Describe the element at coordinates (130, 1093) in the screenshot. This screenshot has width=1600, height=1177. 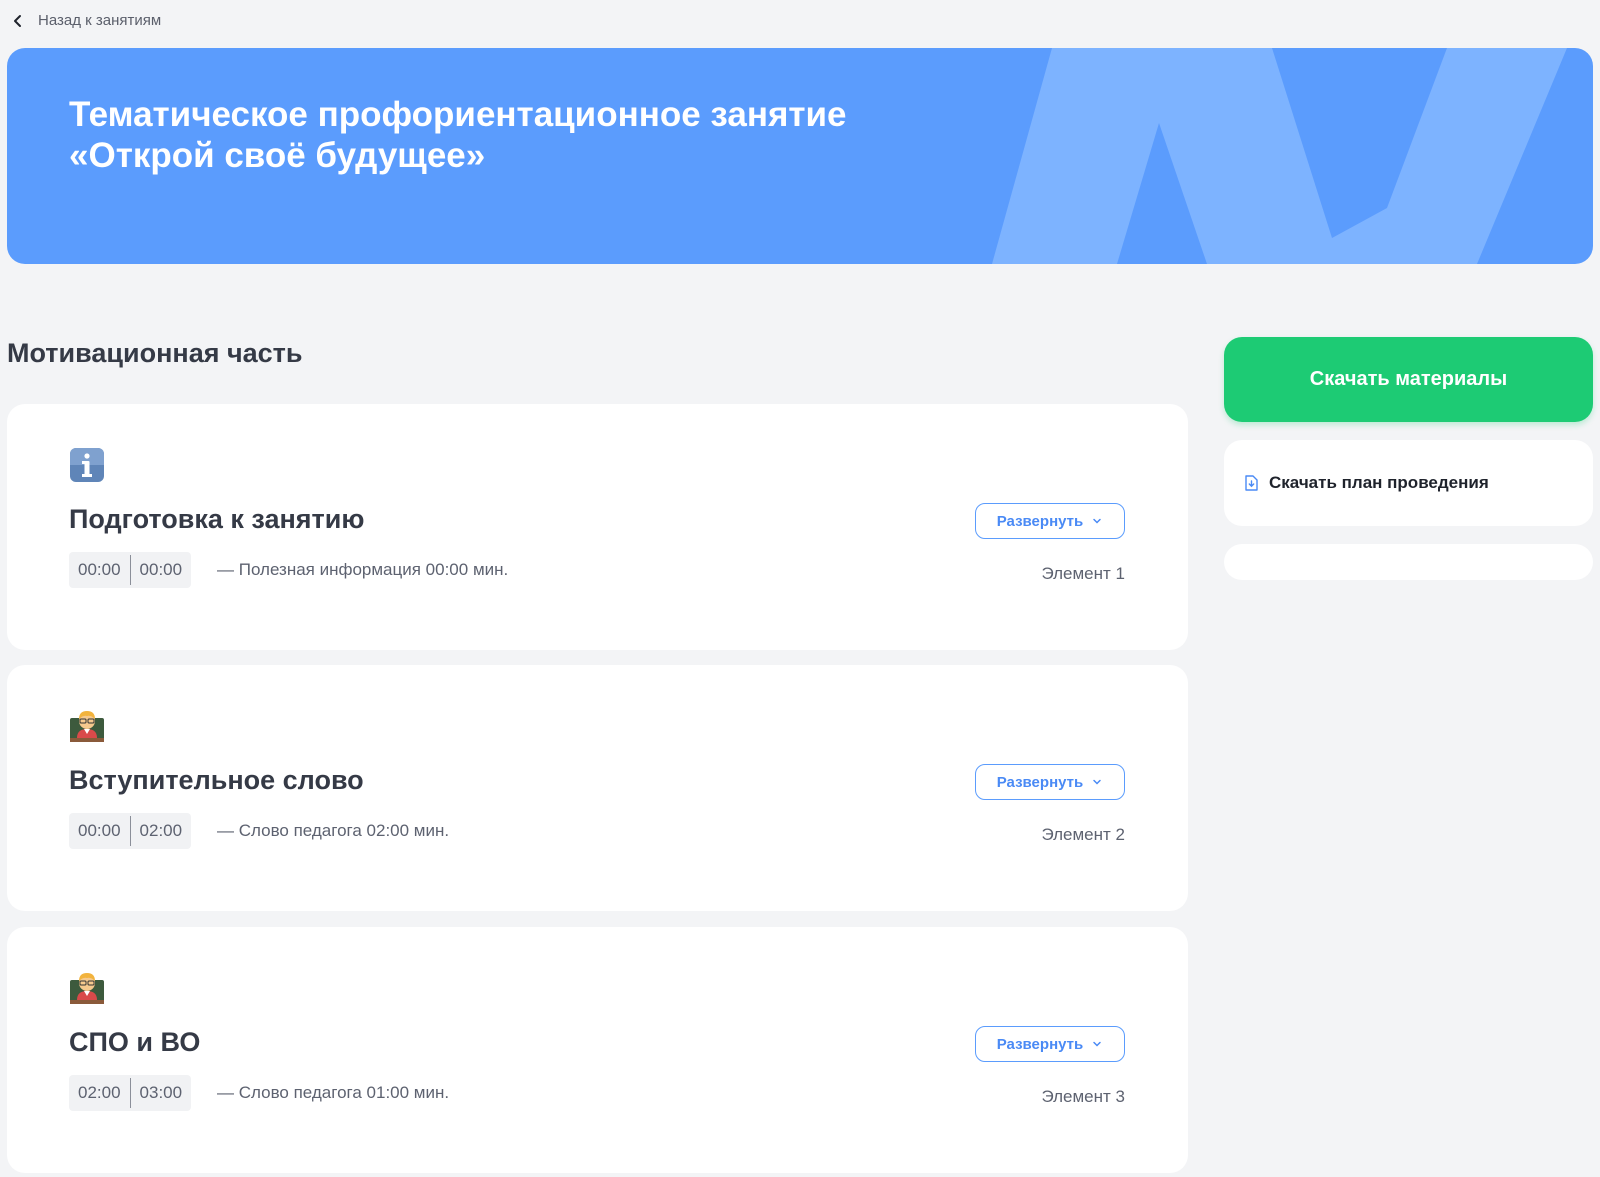
I see `time-range: 02:00 03:00` at that location.